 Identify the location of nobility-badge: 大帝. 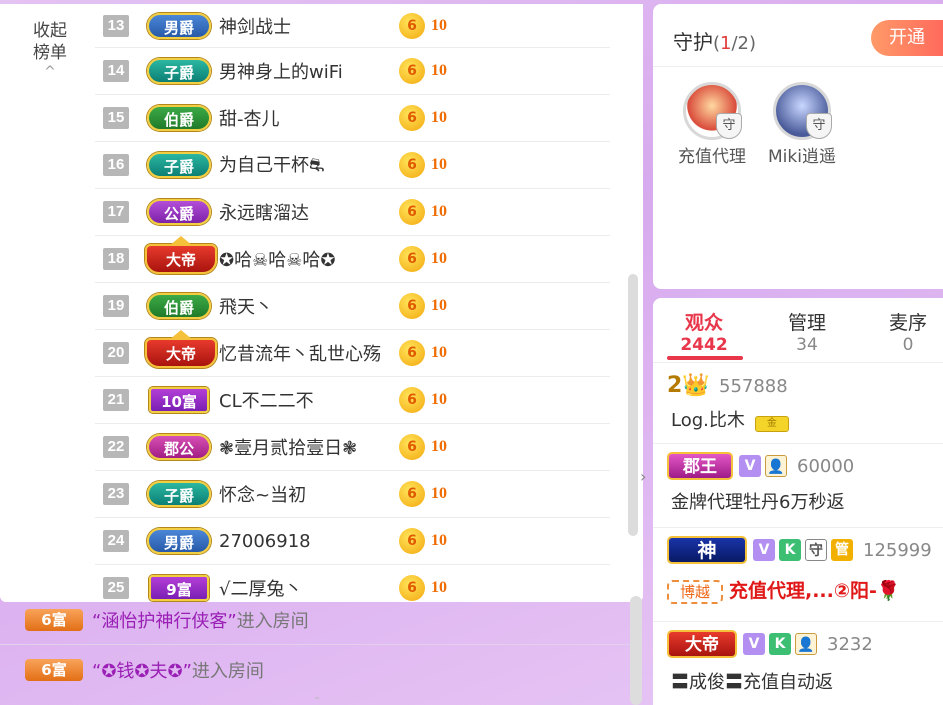
(181, 255).